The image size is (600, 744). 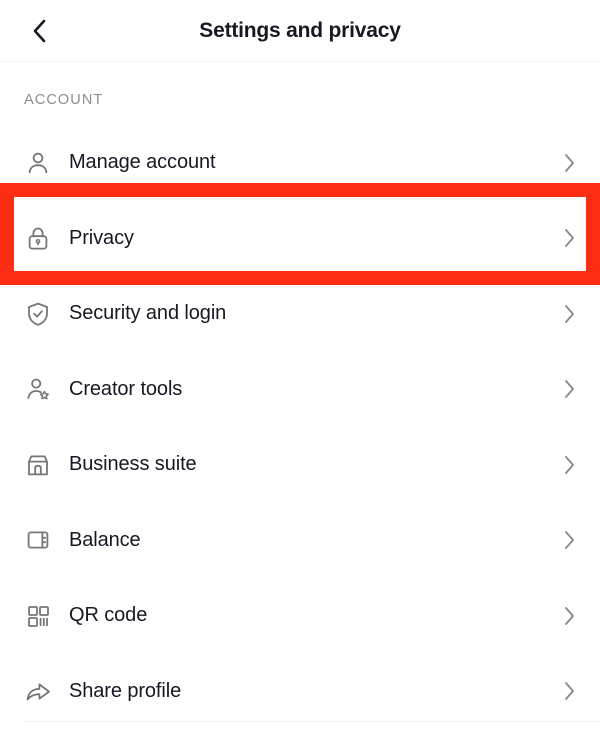 What do you see at coordinates (312, 721) in the screenshot?
I see `list-bottom-divider` at bounding box center [312, 721].